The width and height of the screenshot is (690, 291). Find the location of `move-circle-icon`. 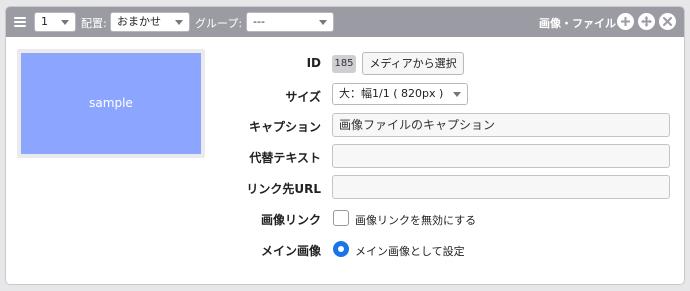

move-circle-icon is located at coordinates (646, 21).